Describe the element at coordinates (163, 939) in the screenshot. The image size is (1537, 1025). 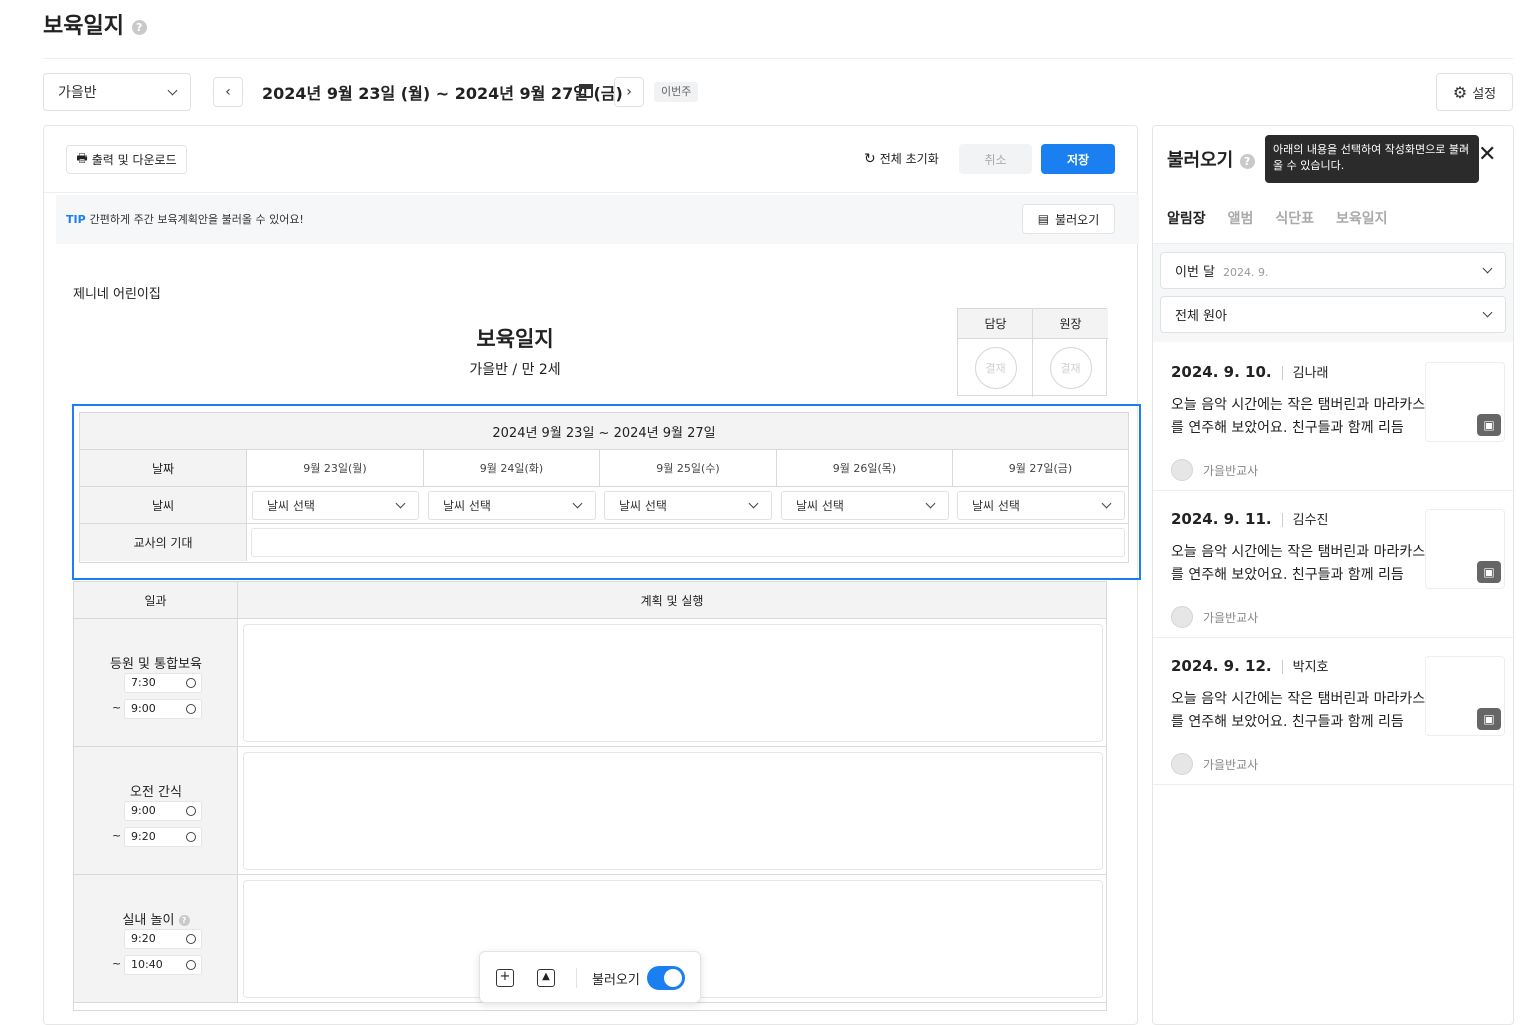
I see `start-time-input: 9:20` at that location.